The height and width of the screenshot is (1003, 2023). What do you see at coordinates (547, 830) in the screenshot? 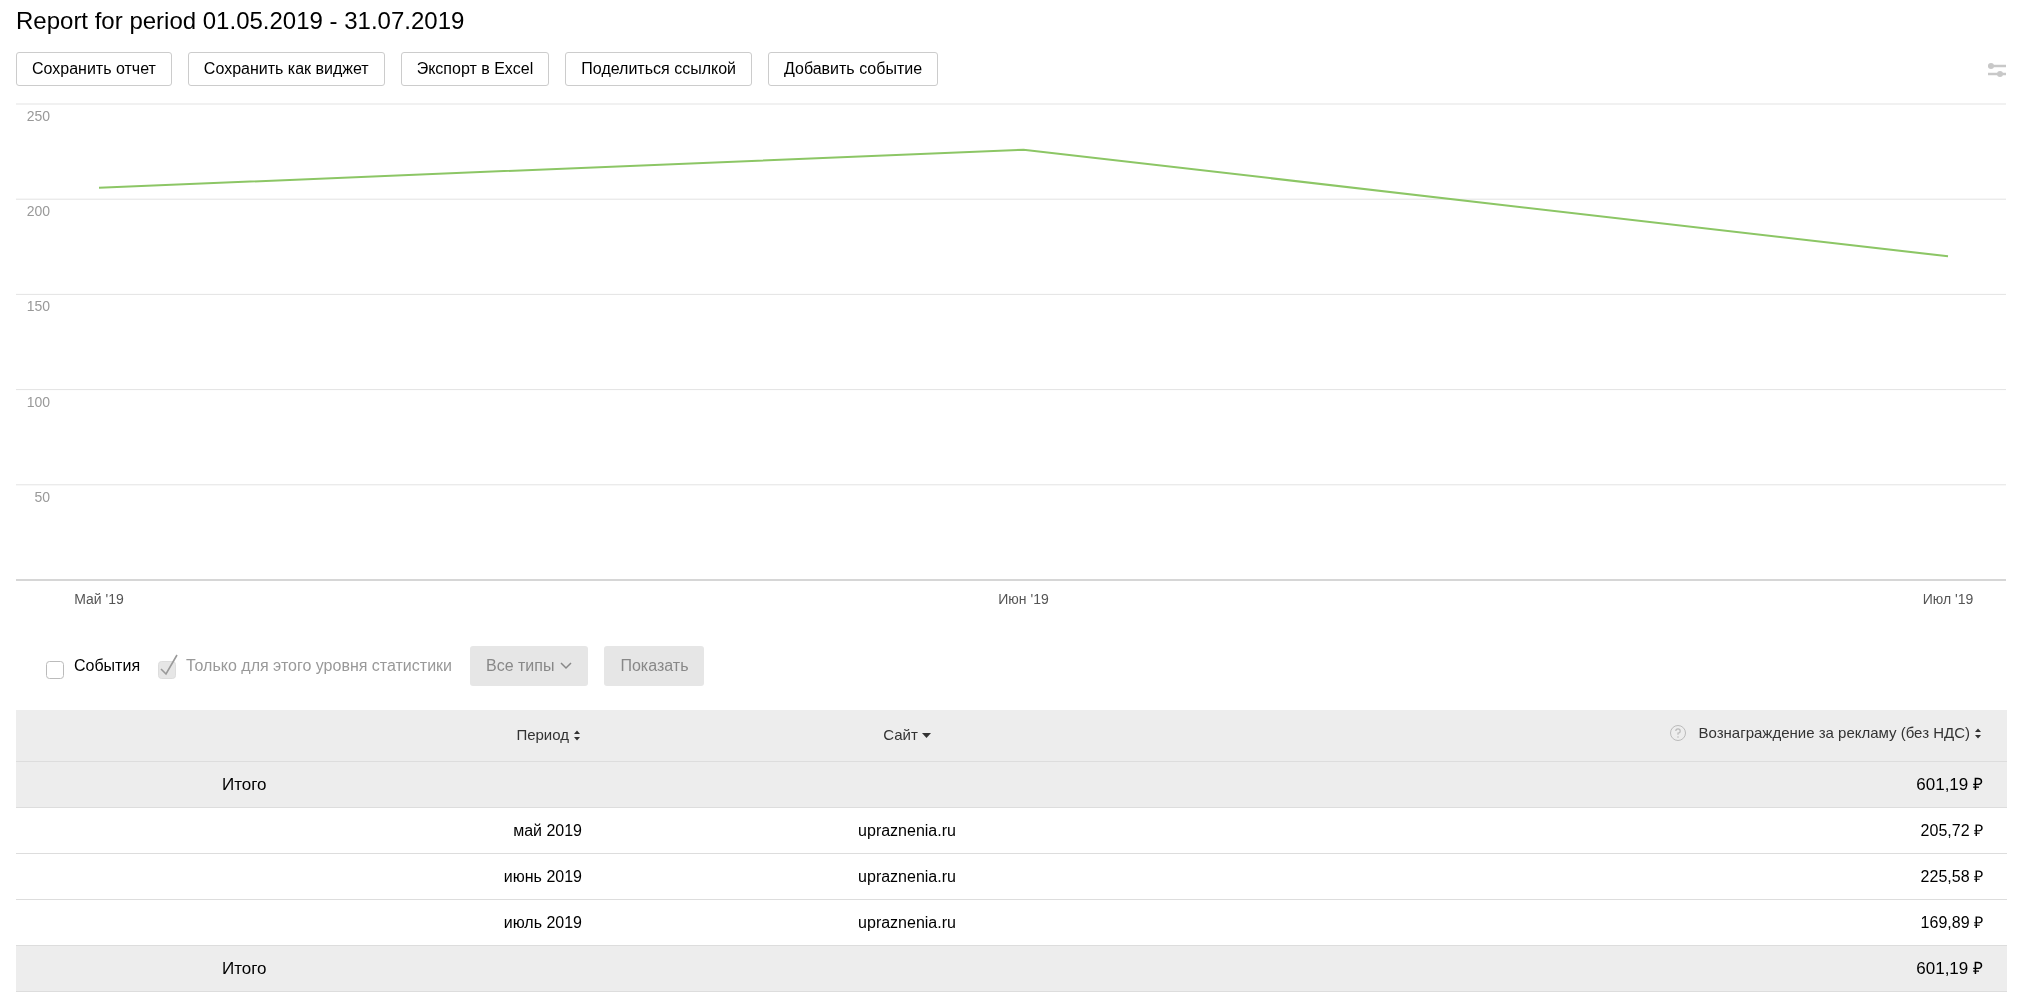
I see `period-cell: май 2019` at bounding box center [547, 830].